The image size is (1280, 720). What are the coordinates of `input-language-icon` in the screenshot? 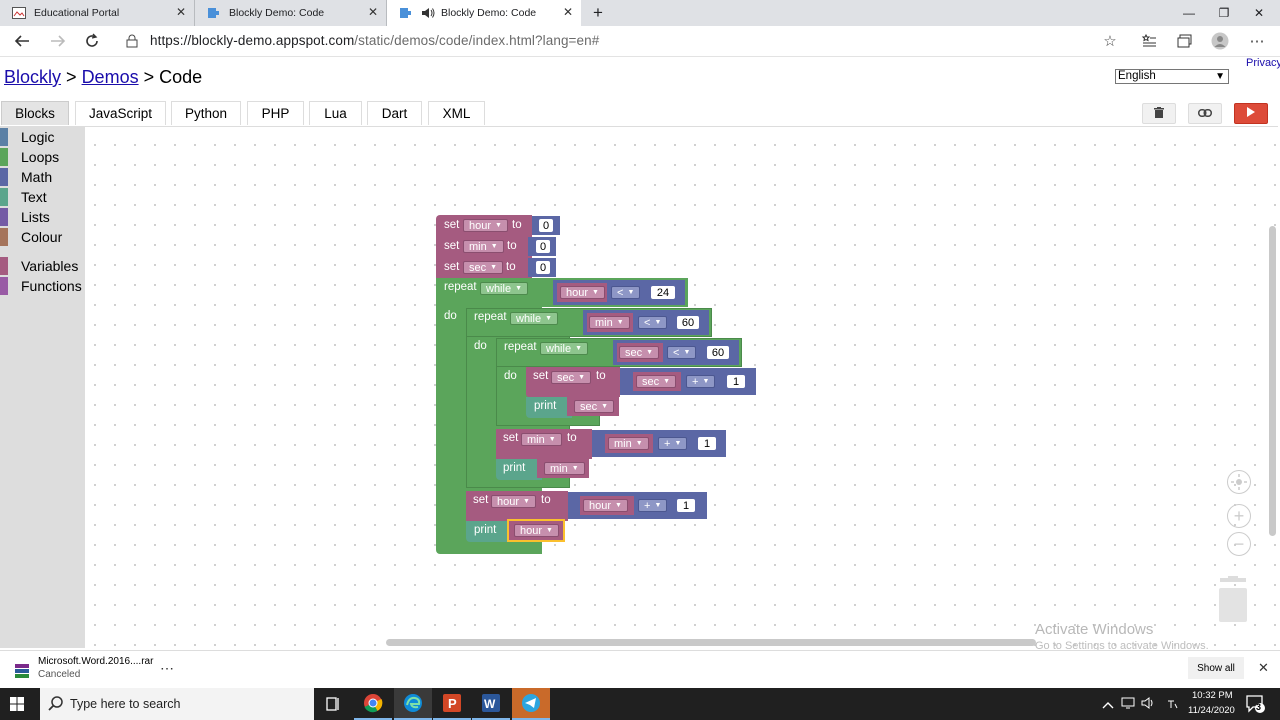 It's located at (1172, 706).